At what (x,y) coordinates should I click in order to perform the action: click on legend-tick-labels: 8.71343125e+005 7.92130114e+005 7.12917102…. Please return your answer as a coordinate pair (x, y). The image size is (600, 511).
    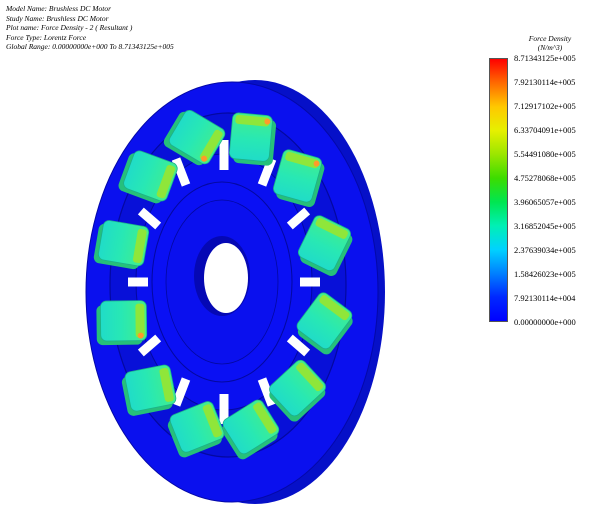
    Looking at the image, I should click on (556, 193).